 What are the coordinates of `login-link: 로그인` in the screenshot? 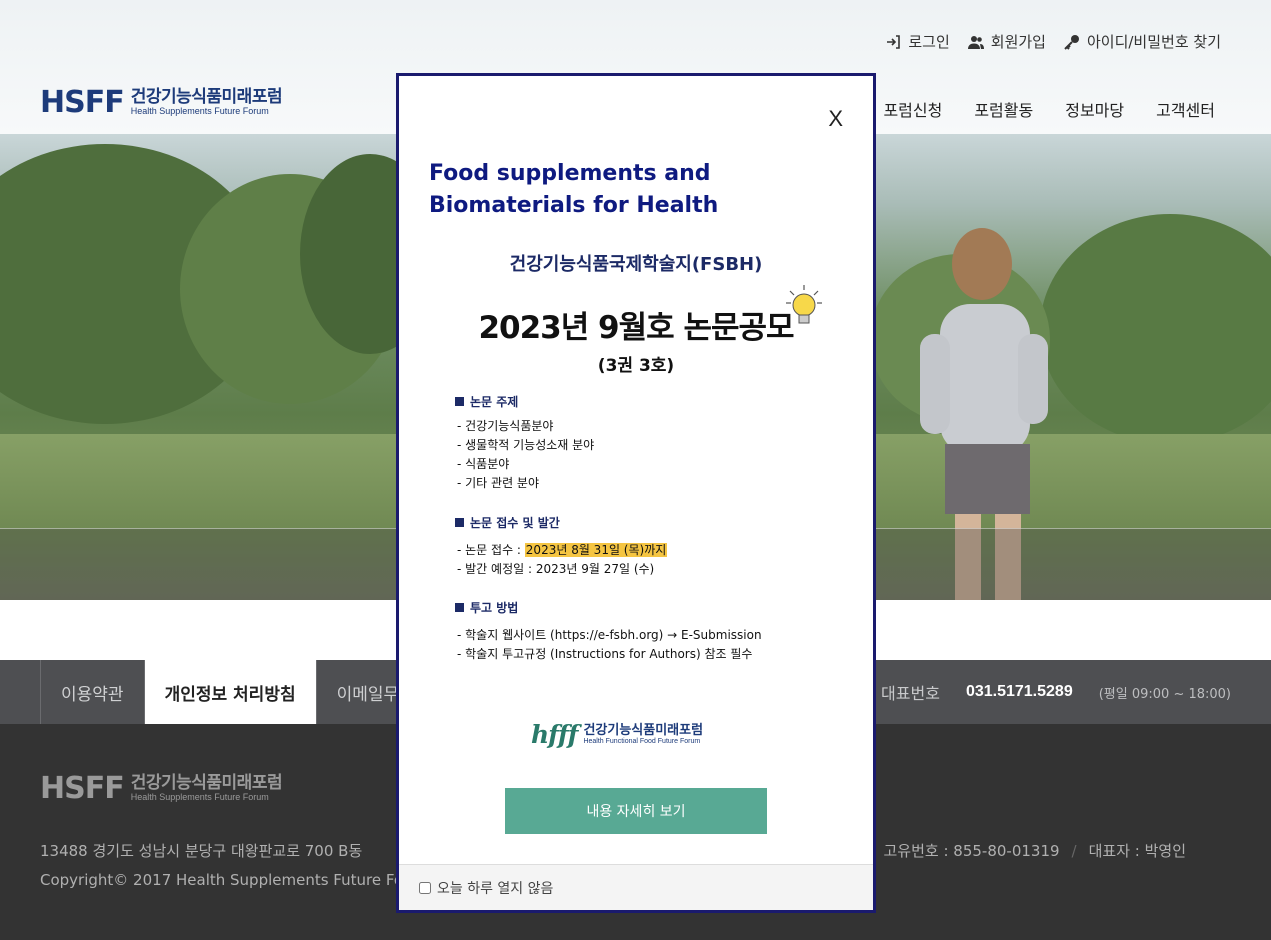 It's located at (917, 41).